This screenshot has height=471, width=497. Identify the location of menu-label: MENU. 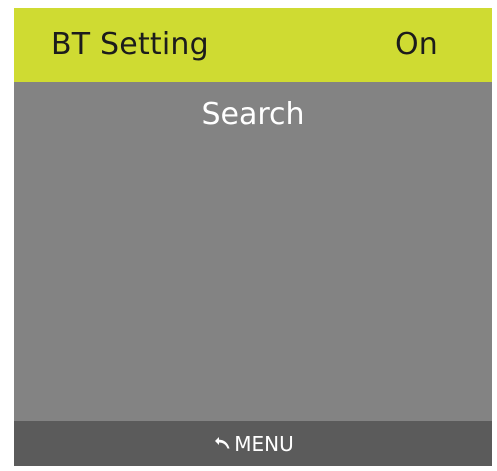
(264, 443).